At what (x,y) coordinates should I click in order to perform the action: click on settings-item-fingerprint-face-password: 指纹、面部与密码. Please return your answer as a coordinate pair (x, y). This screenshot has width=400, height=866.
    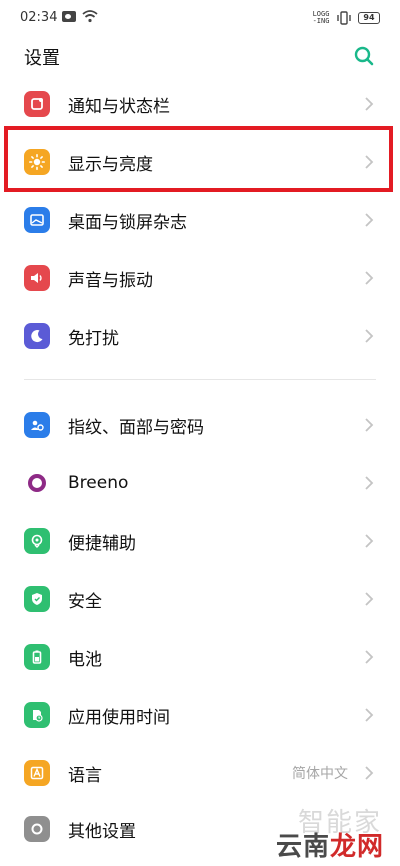
    Looking at the image, I should click on (200, 425).